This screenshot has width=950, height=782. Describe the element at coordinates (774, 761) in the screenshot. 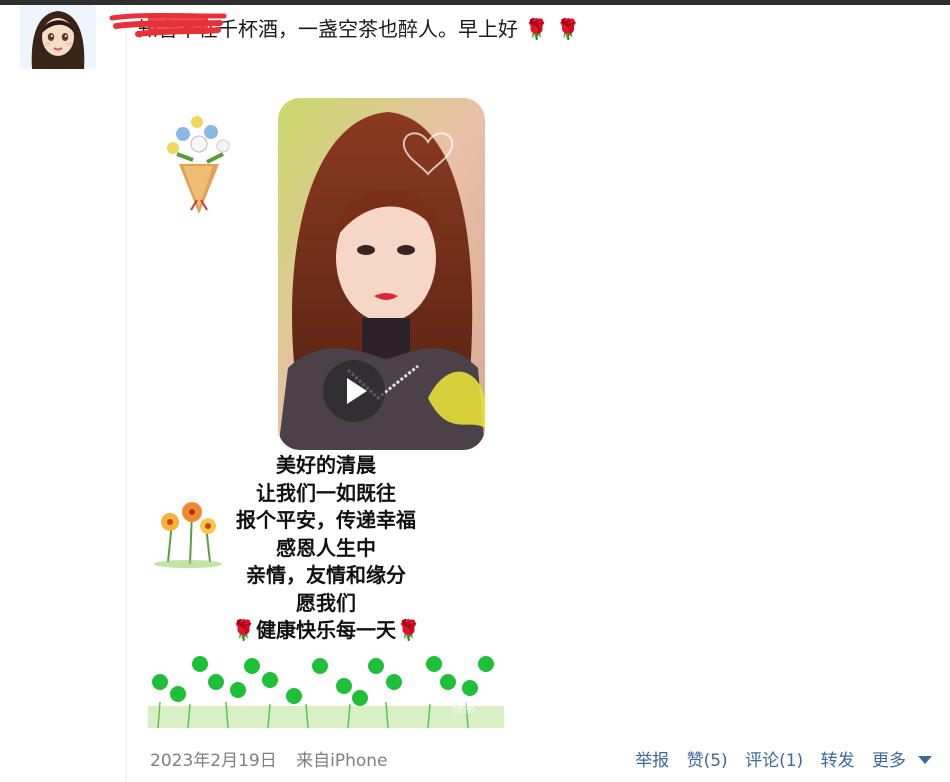

I see `comment-link: 评论(1)` at that location.